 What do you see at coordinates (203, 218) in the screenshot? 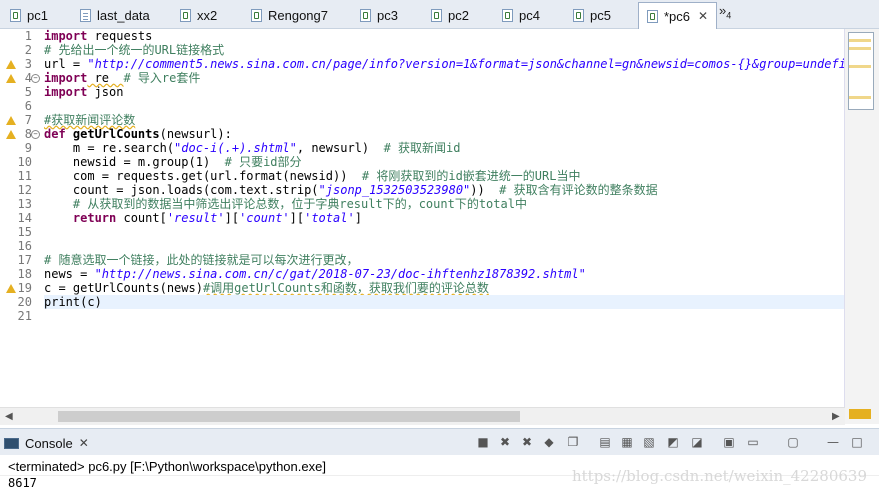
I see `code-line-14: return count['result']['count']['total']` at bounding box center [203, 218].